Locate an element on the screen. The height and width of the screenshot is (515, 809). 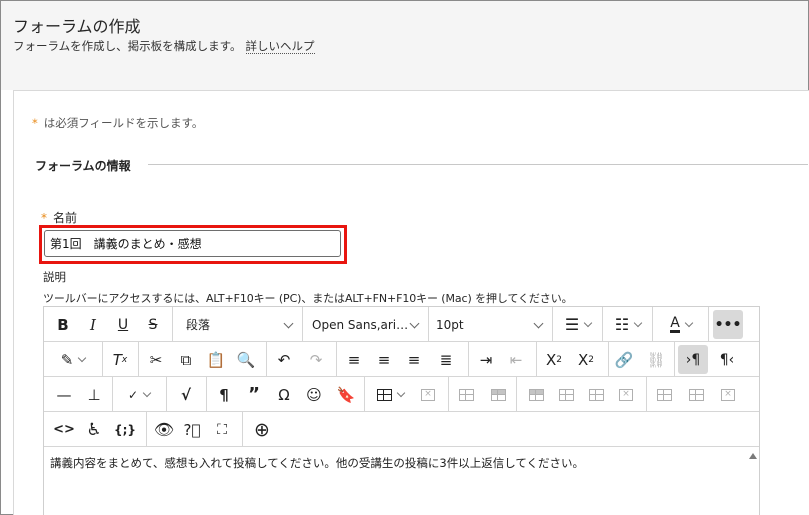
numbered-list-icon: ☷ is located at coordinates (628, 324).